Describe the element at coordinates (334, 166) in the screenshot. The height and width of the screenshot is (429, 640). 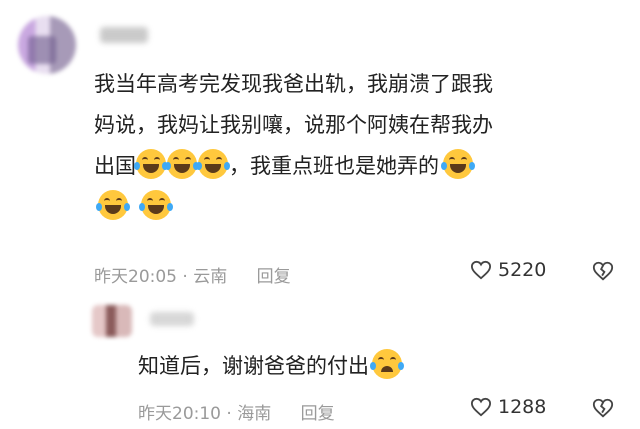
I see `comment-text: ，我重点班也是她弄的` at that location.